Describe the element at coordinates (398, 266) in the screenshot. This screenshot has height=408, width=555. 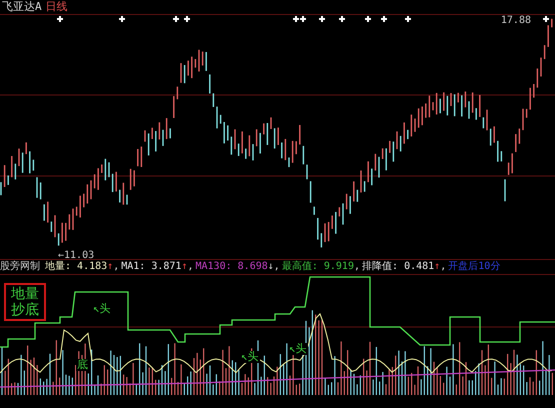
I see `indicator-value: 排降值: 0.481` at that location.